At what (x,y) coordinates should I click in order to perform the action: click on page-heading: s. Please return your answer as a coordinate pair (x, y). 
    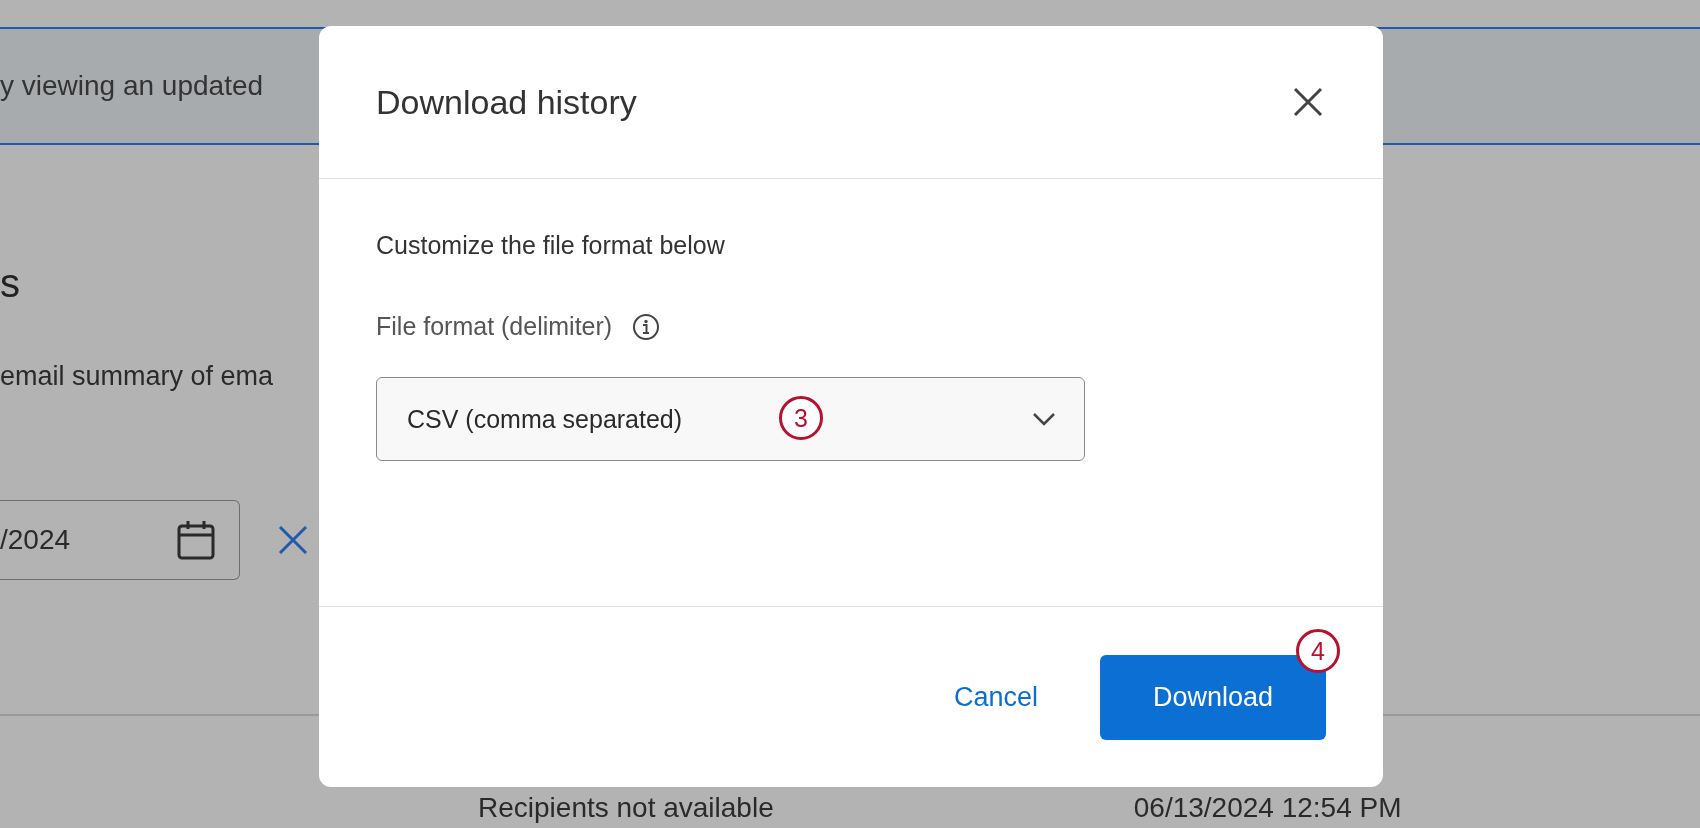
    Looking at the image, I should click on (10, 283).